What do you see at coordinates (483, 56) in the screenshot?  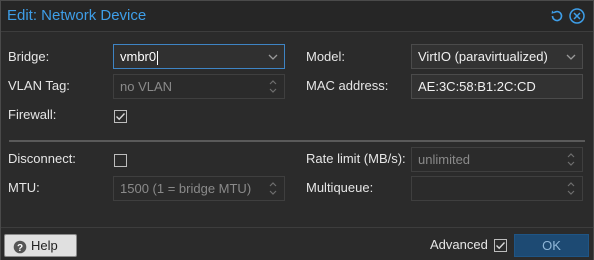 I see `model-value: VirtIO (paravirtualized)` at bounding box center [483, 56].